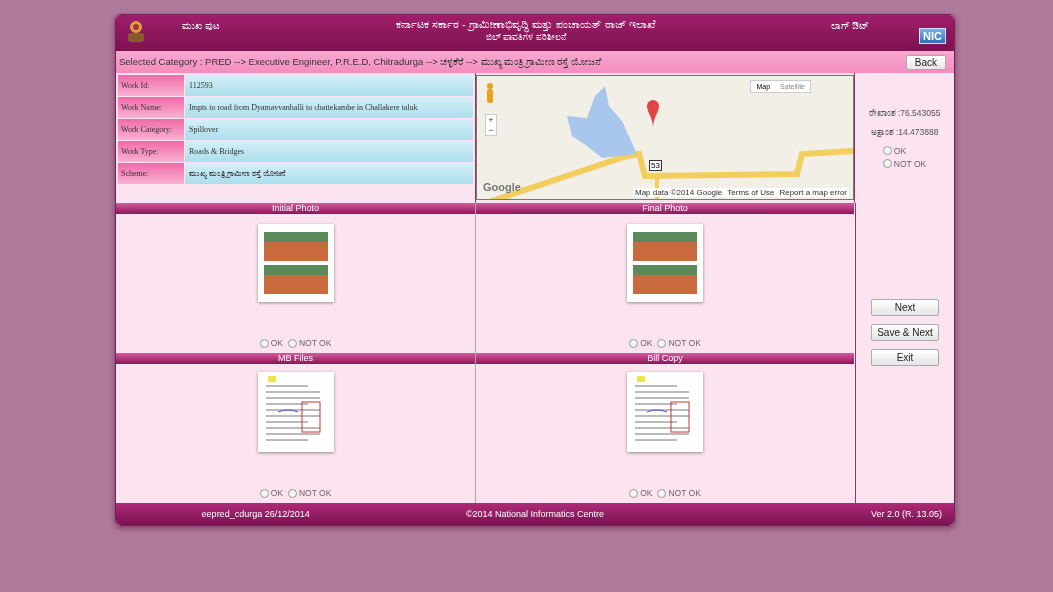  What do you see at coordinates (655, 165) in the screenshot?
I see `road-shield: 53` at bounding box center [655, 165].